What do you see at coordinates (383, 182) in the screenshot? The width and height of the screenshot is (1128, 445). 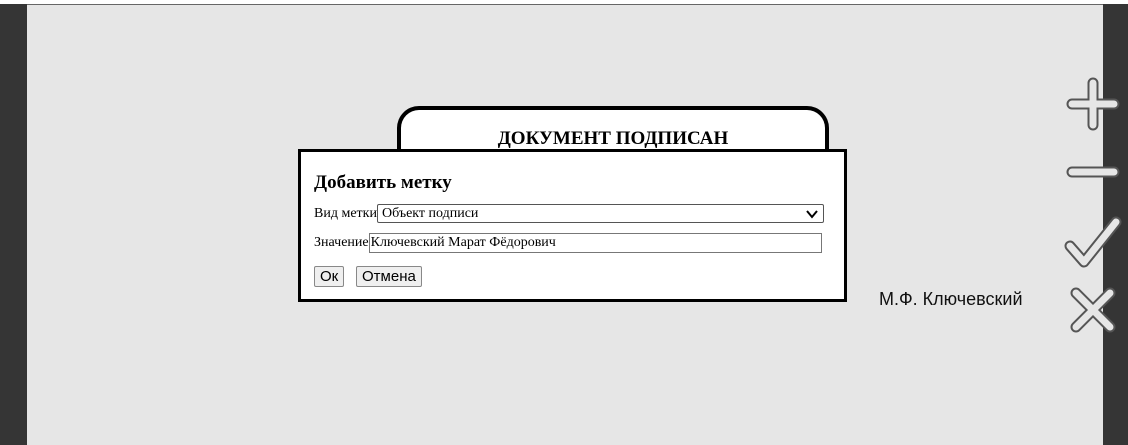 I see `dialog-title: Добавить метку` at bounding box center [383, 182].